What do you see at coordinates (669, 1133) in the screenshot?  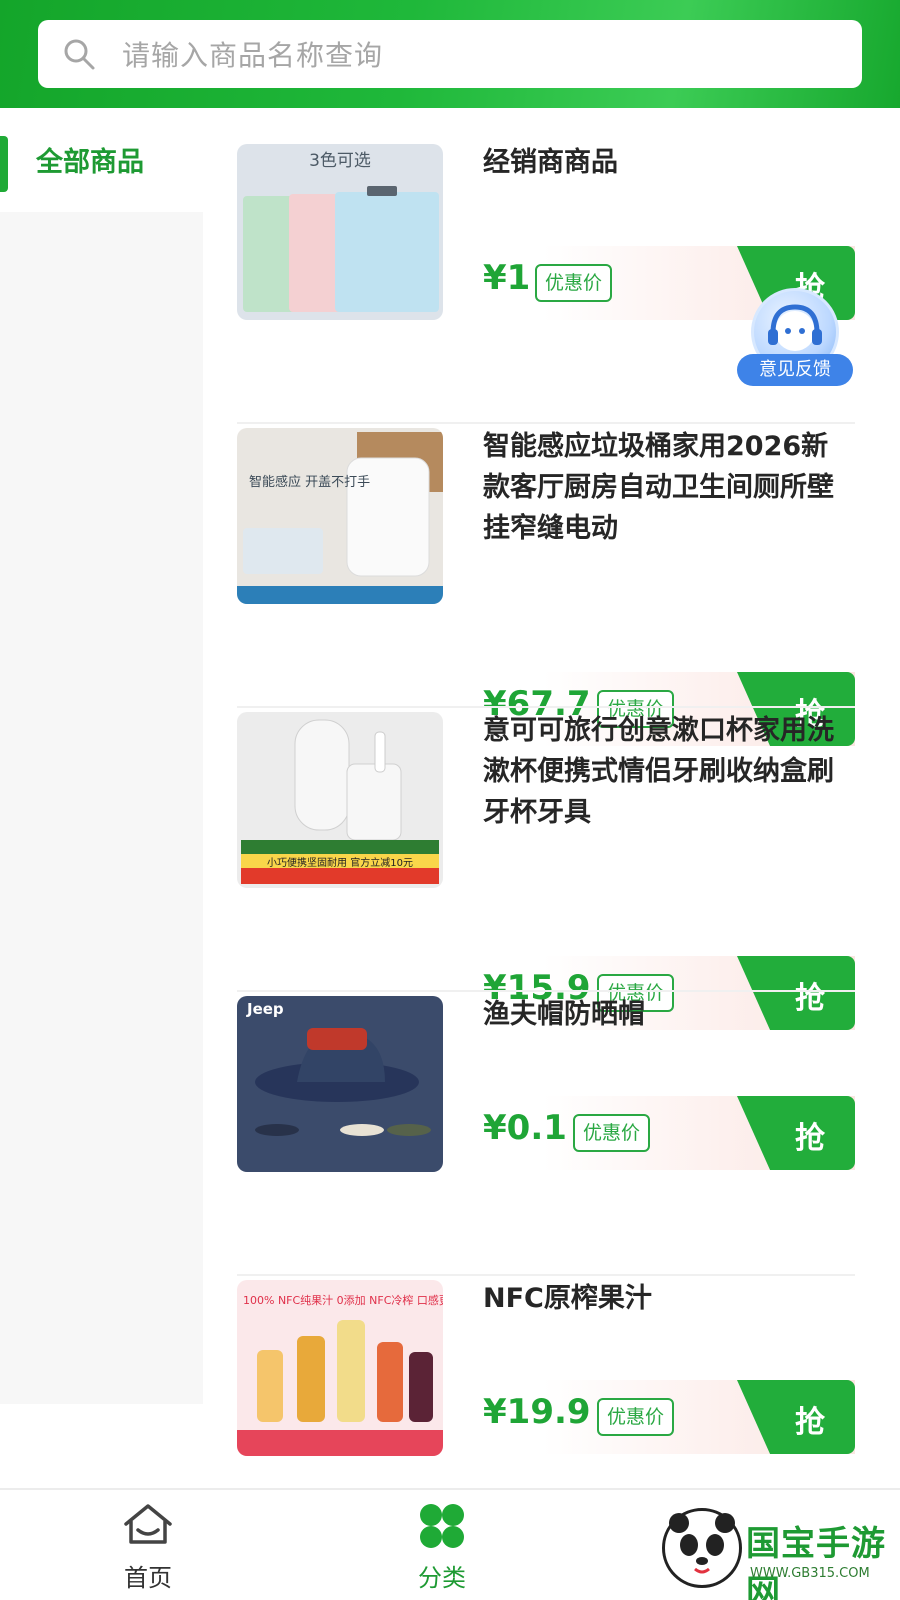 I see `price-row: ¥0.1 优惠价 抢` at bounding box center [669, 1133].